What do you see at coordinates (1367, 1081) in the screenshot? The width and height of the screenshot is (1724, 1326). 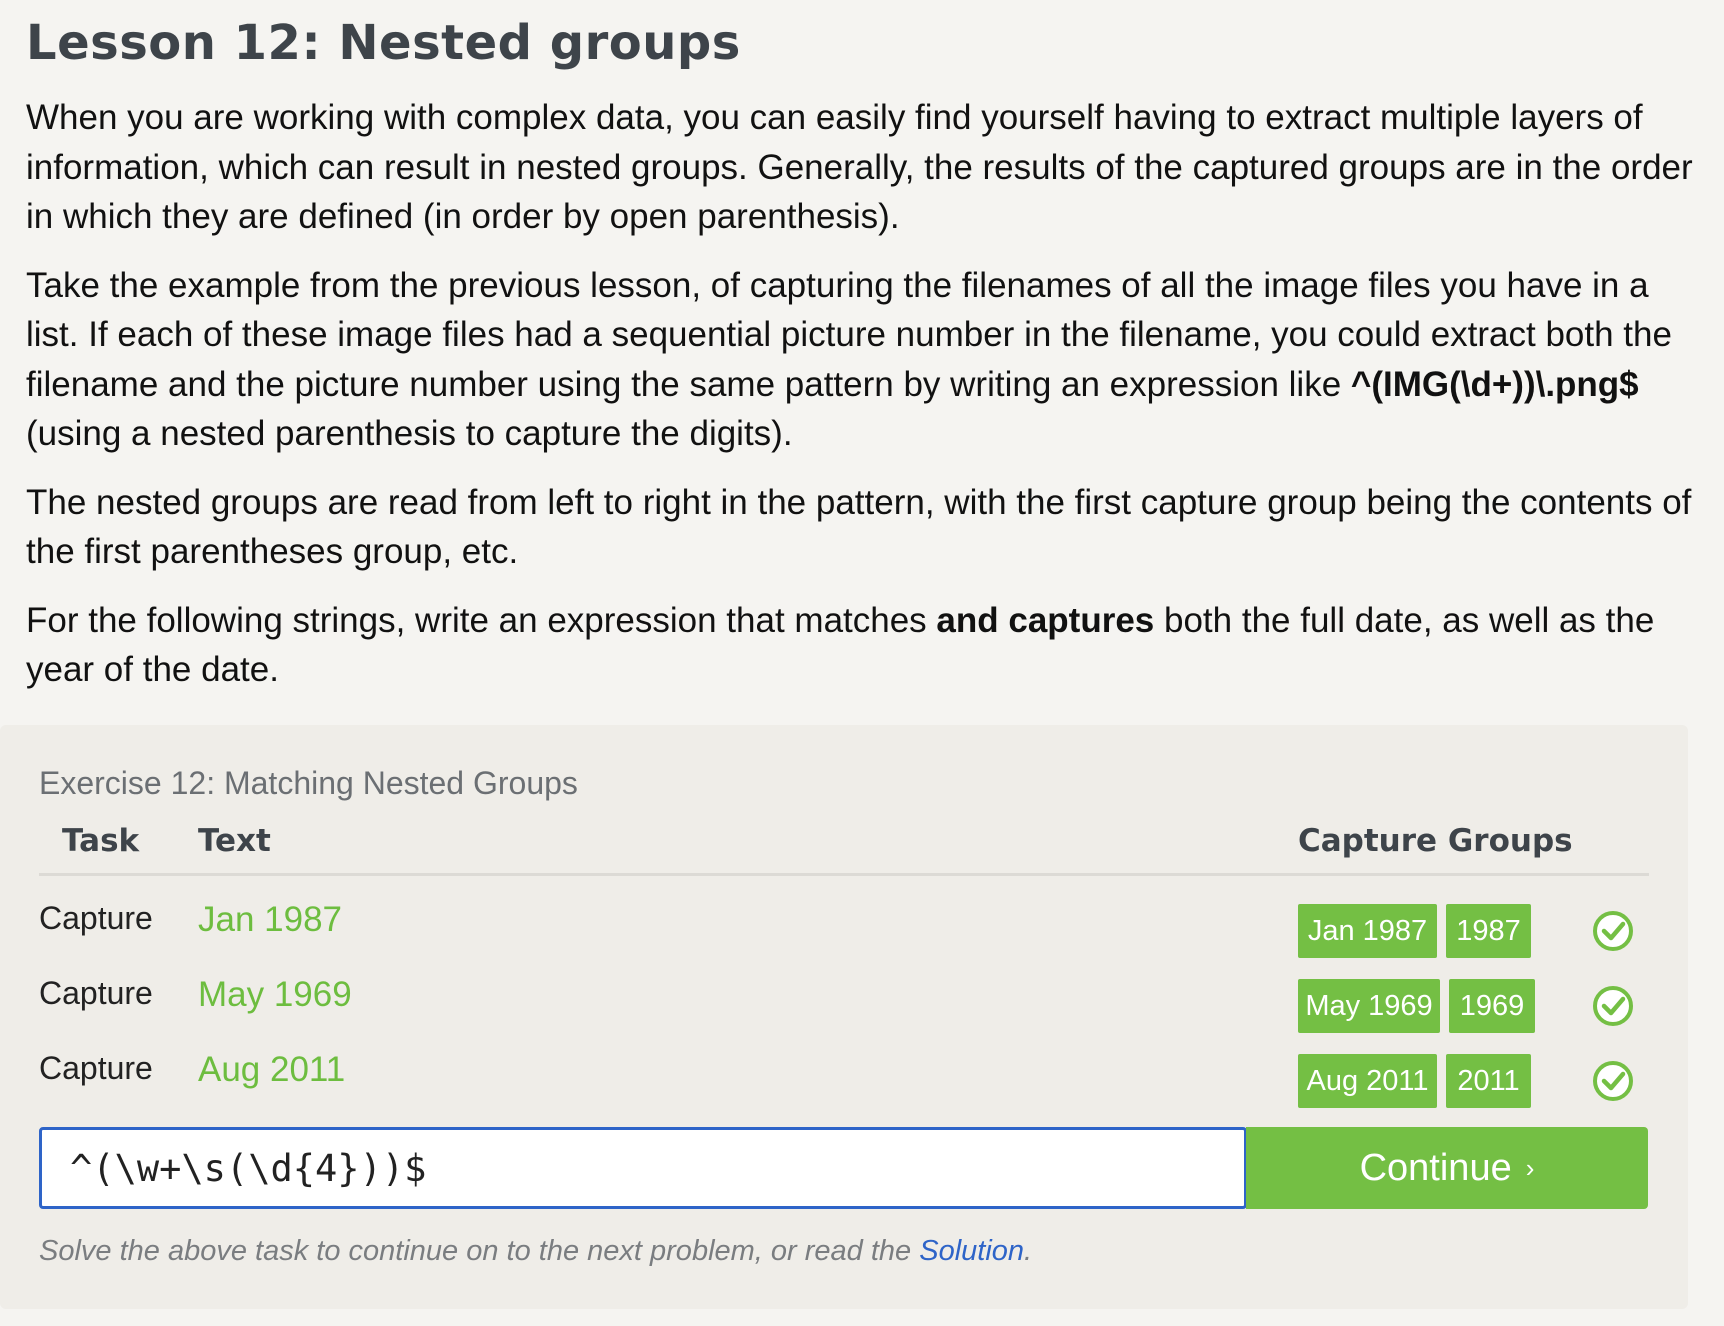 I see `capture-group-badge: Aug 2011` at bounding box center [1367, 1081].